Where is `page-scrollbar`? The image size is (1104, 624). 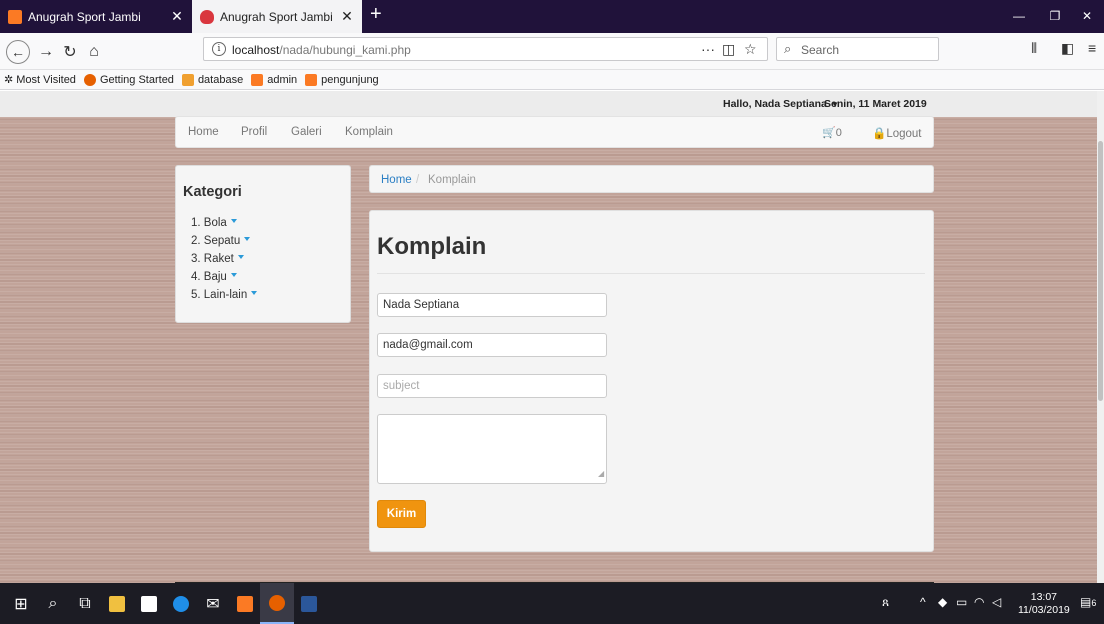
page-scrollbar is located at coordinates (1100, 337).